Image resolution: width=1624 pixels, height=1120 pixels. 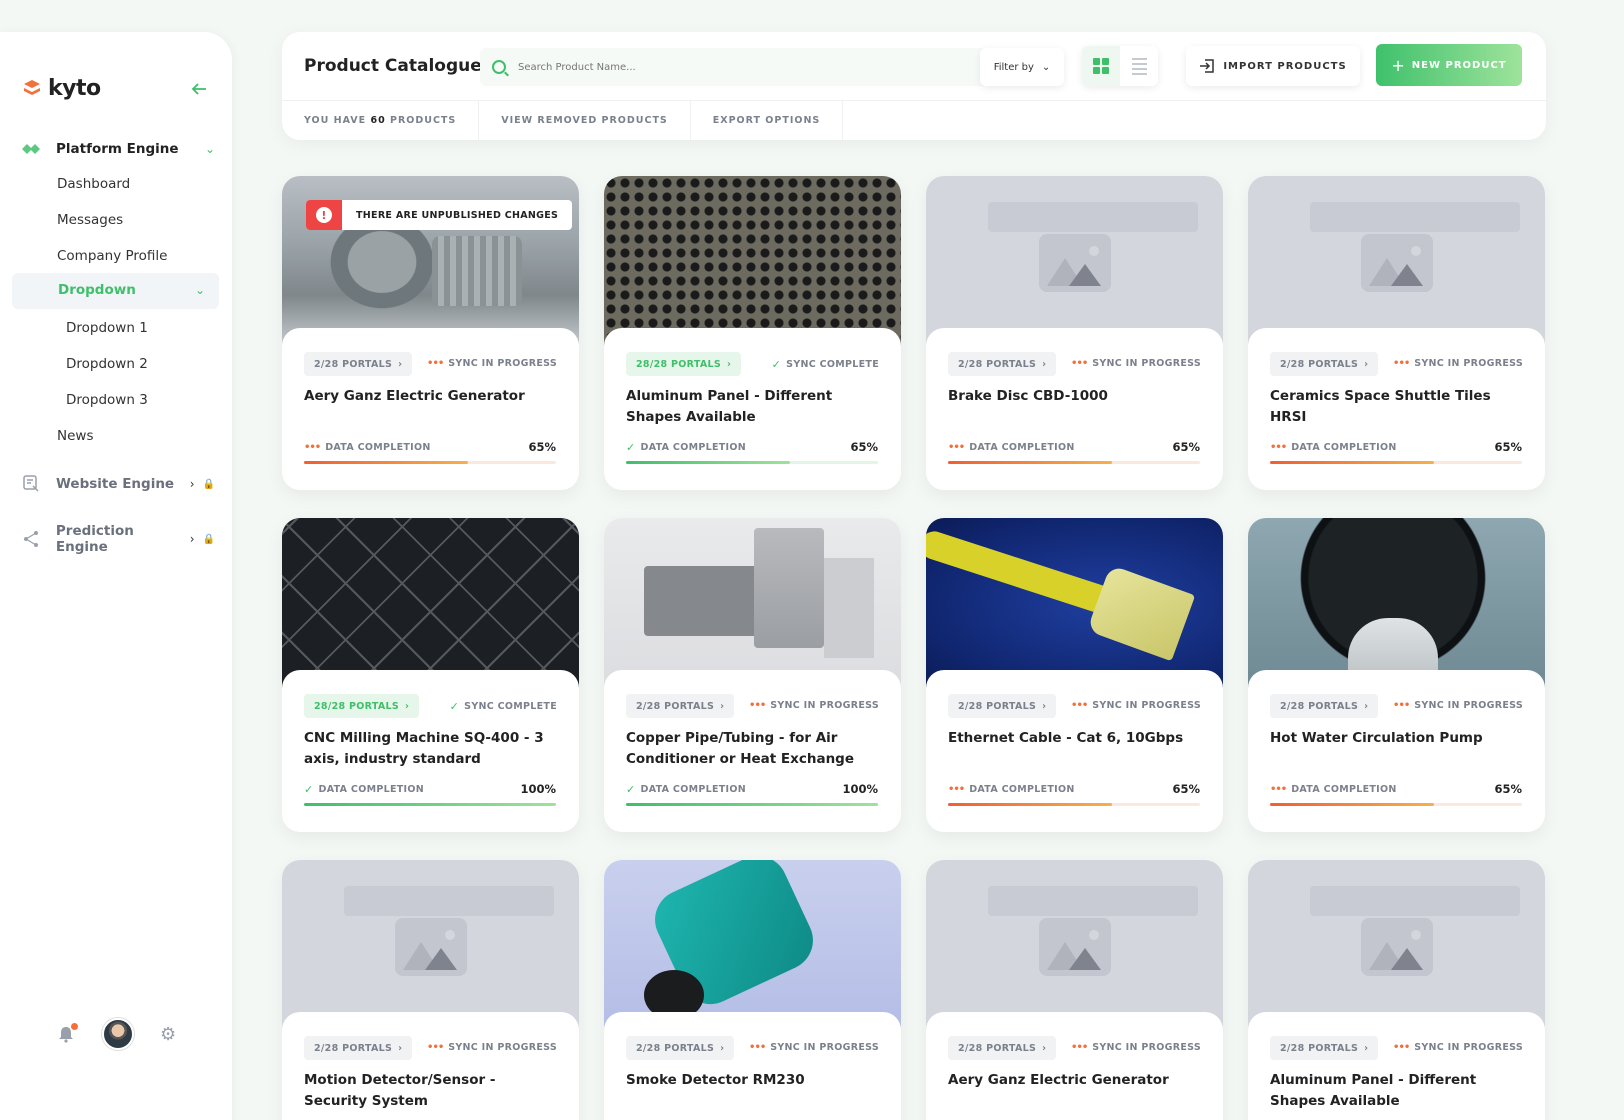 I want to click on arrow-left-icon, so click(x=198, y=89).